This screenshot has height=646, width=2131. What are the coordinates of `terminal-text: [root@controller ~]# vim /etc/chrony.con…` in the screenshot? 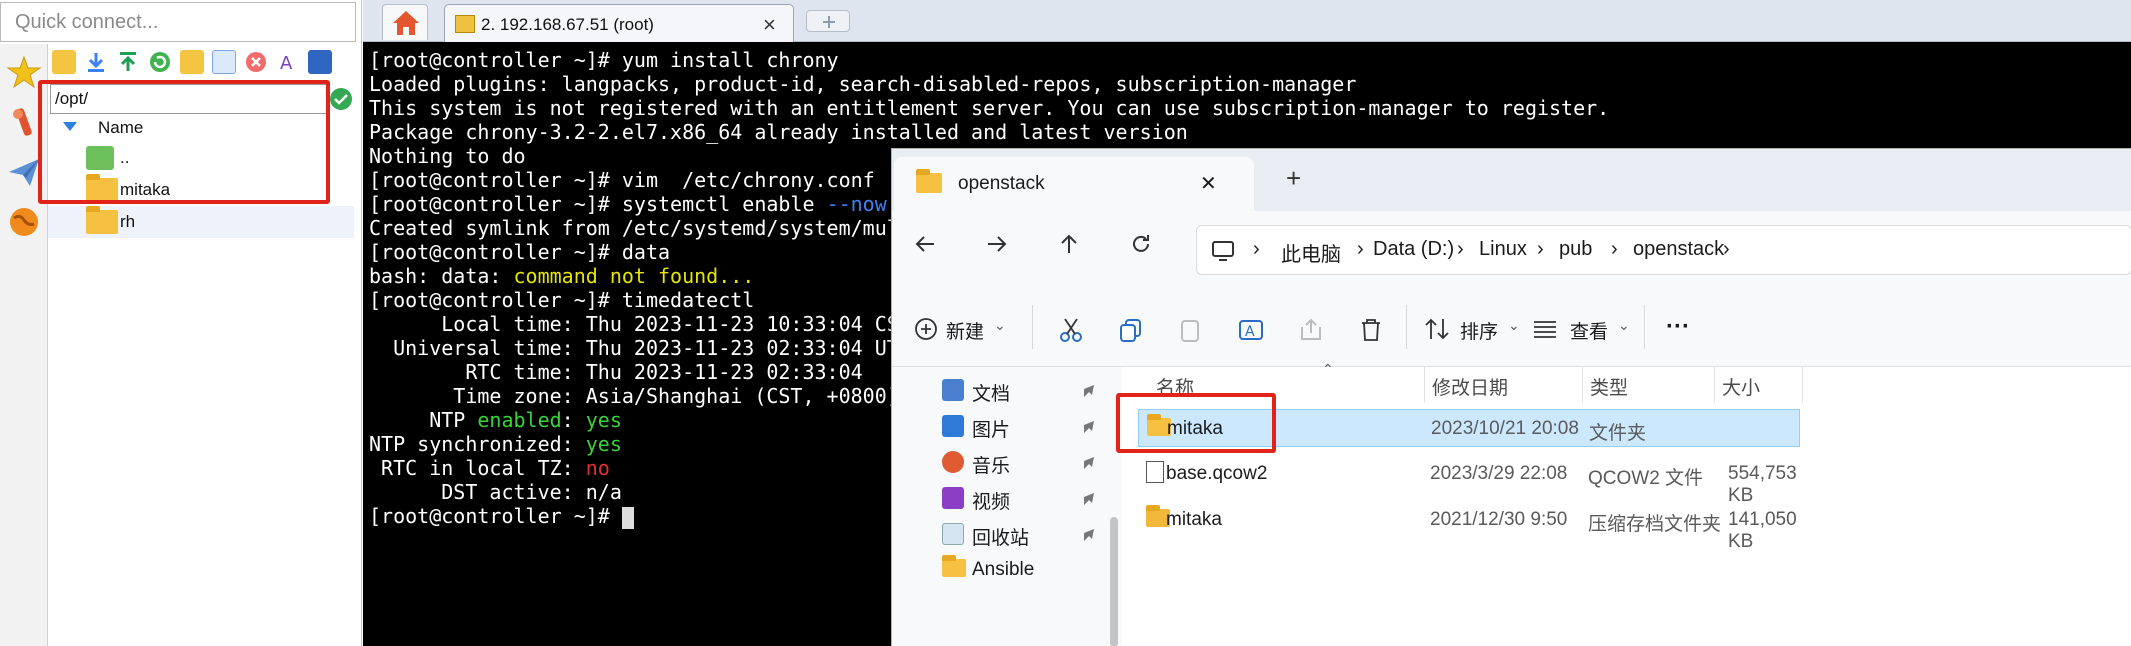 It's located at (622, 180).